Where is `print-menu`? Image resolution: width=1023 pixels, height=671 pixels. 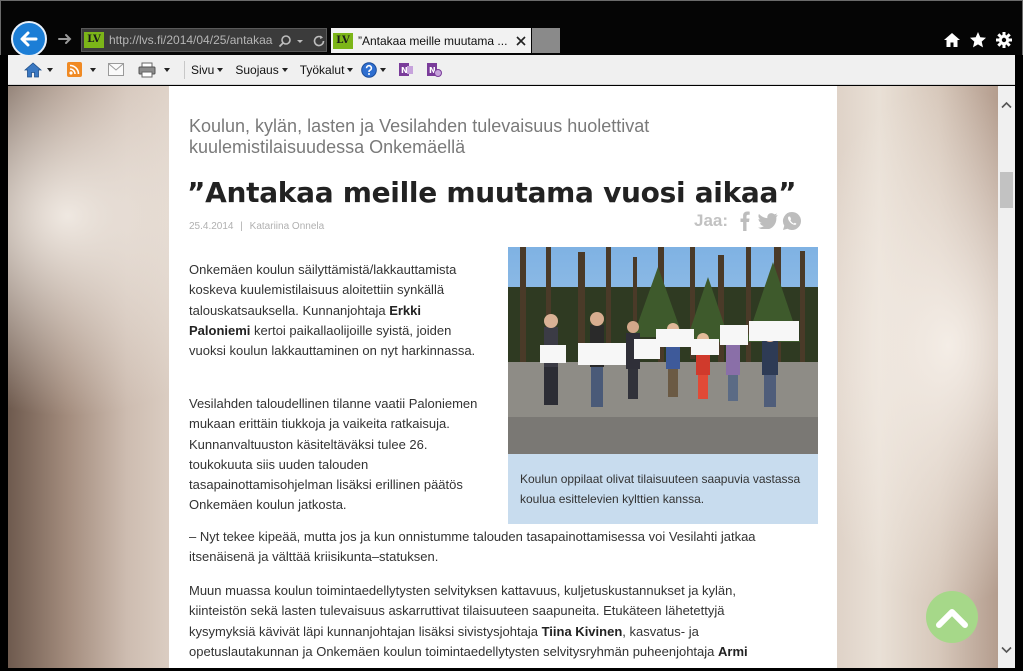
print-menu is located at coordinates (154, 70).